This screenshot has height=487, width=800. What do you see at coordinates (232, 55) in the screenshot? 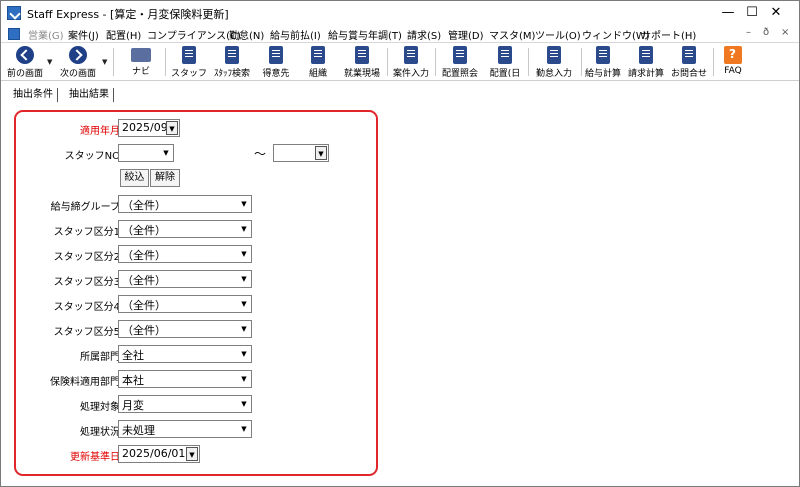
I see `staff-search-icon` at bounding box center [232, 55].